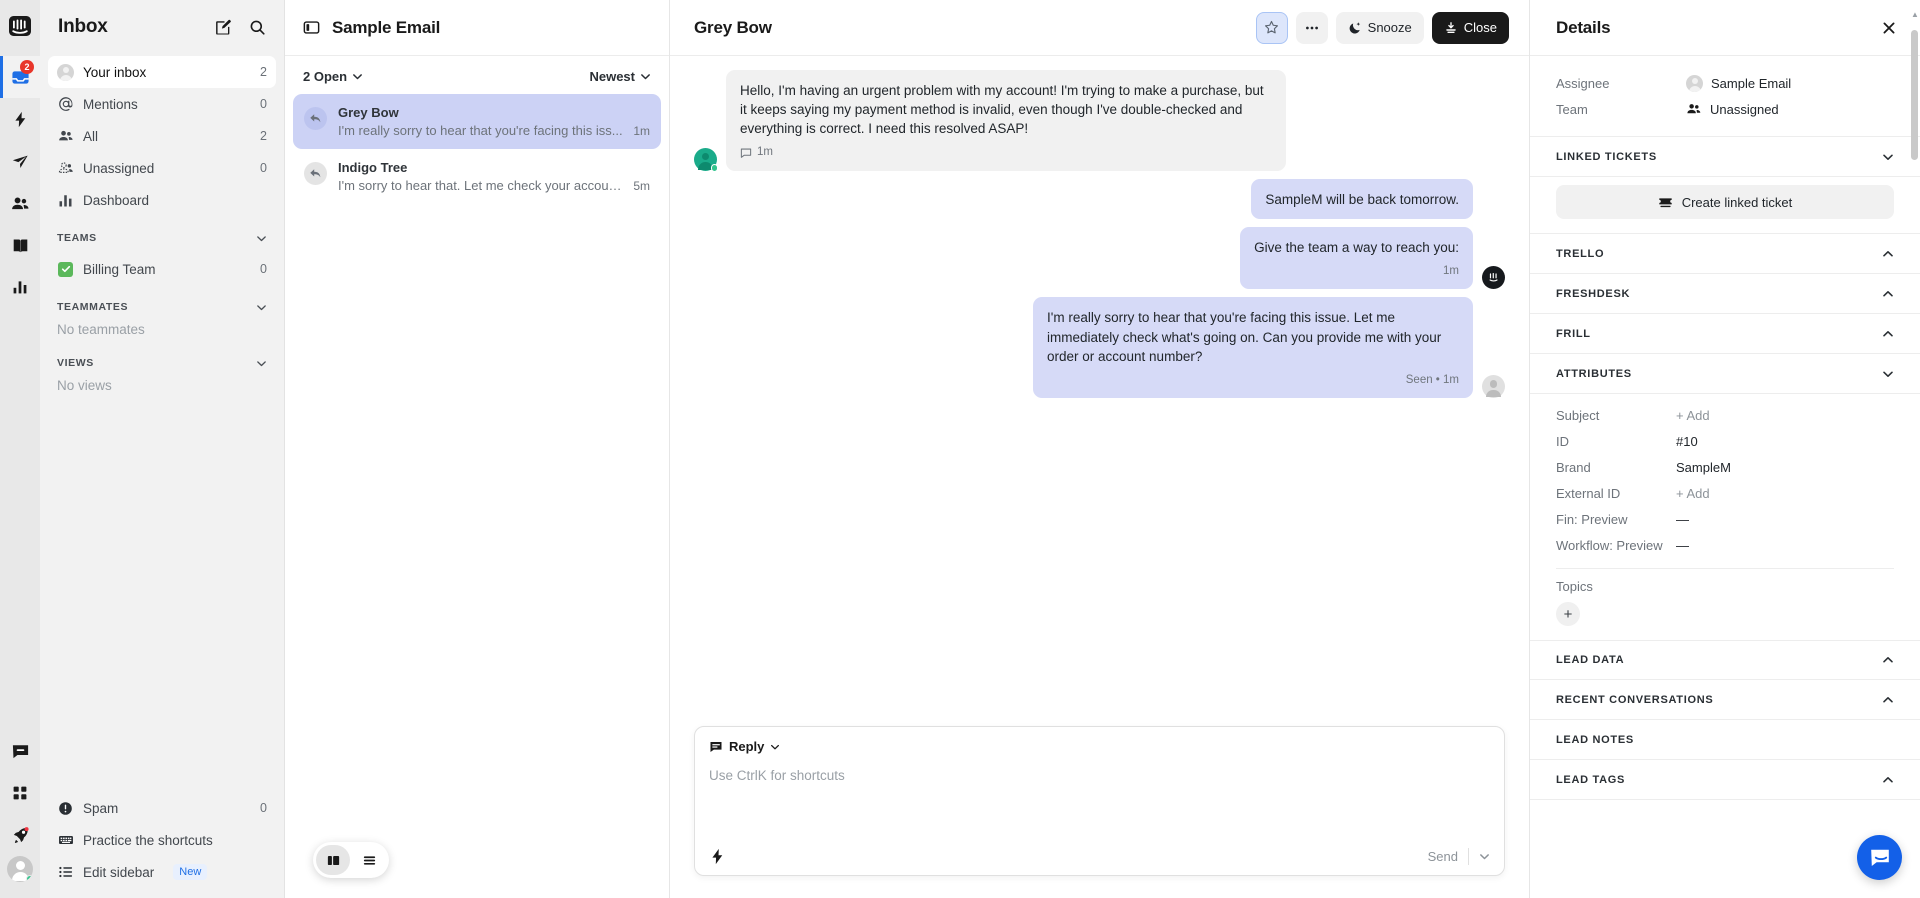 The image size is (1920, 898). I want to click on details-section-lead-tags: LEAD TAGS, so click(1725, 780).